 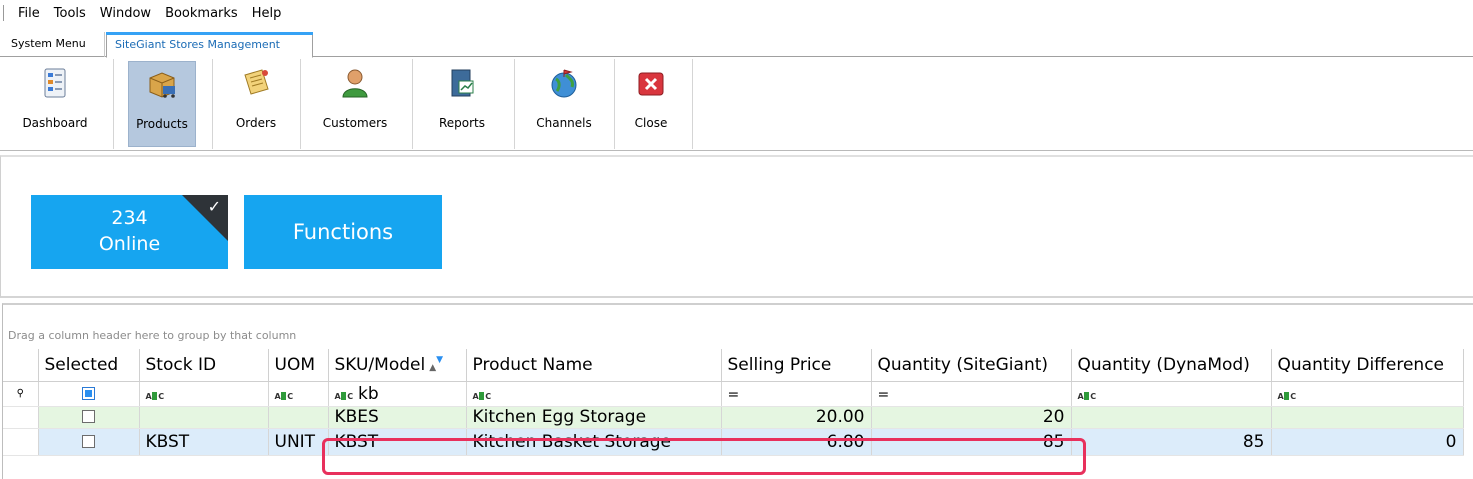 I want to click on filter-uom: AC, so click(x=298, y=394).